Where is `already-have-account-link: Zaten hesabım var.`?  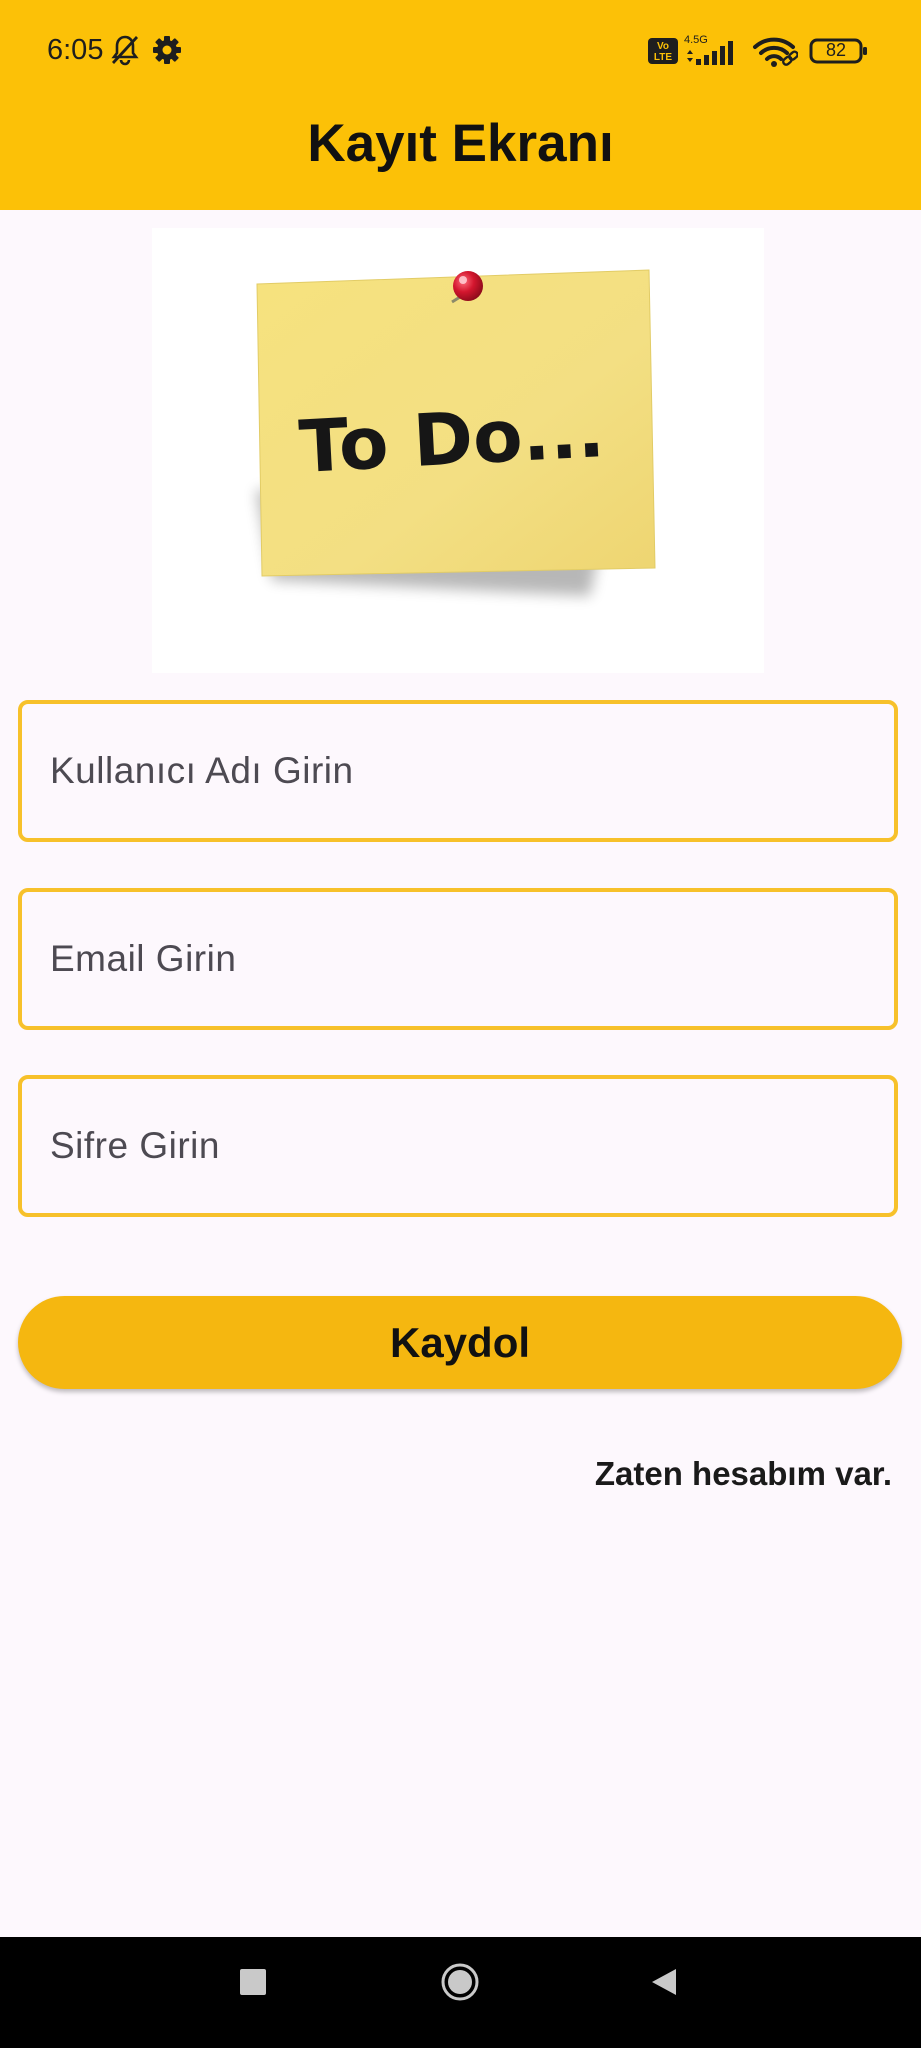 already-have-account-link: Zaten hesabım var. is located at coordinates (743, 1474).